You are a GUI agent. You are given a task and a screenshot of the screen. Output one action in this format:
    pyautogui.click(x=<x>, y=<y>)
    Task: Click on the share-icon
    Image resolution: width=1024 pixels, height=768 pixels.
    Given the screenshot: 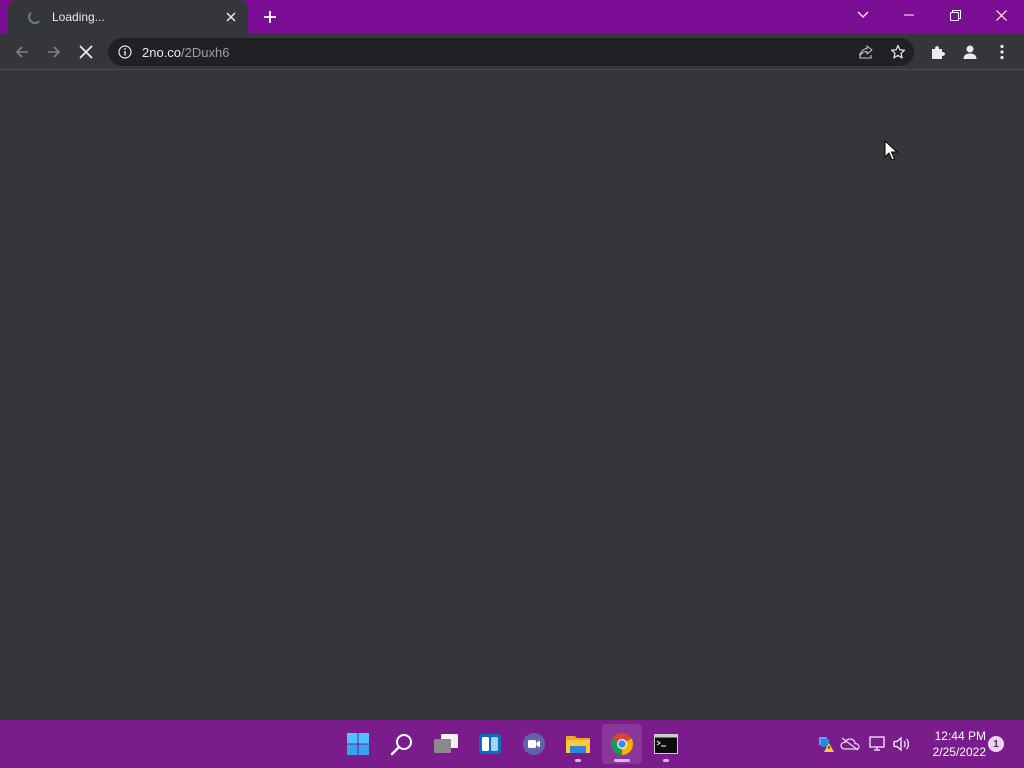 What is the action you would take?
    pyautogui.click(x=866, y=52)
    